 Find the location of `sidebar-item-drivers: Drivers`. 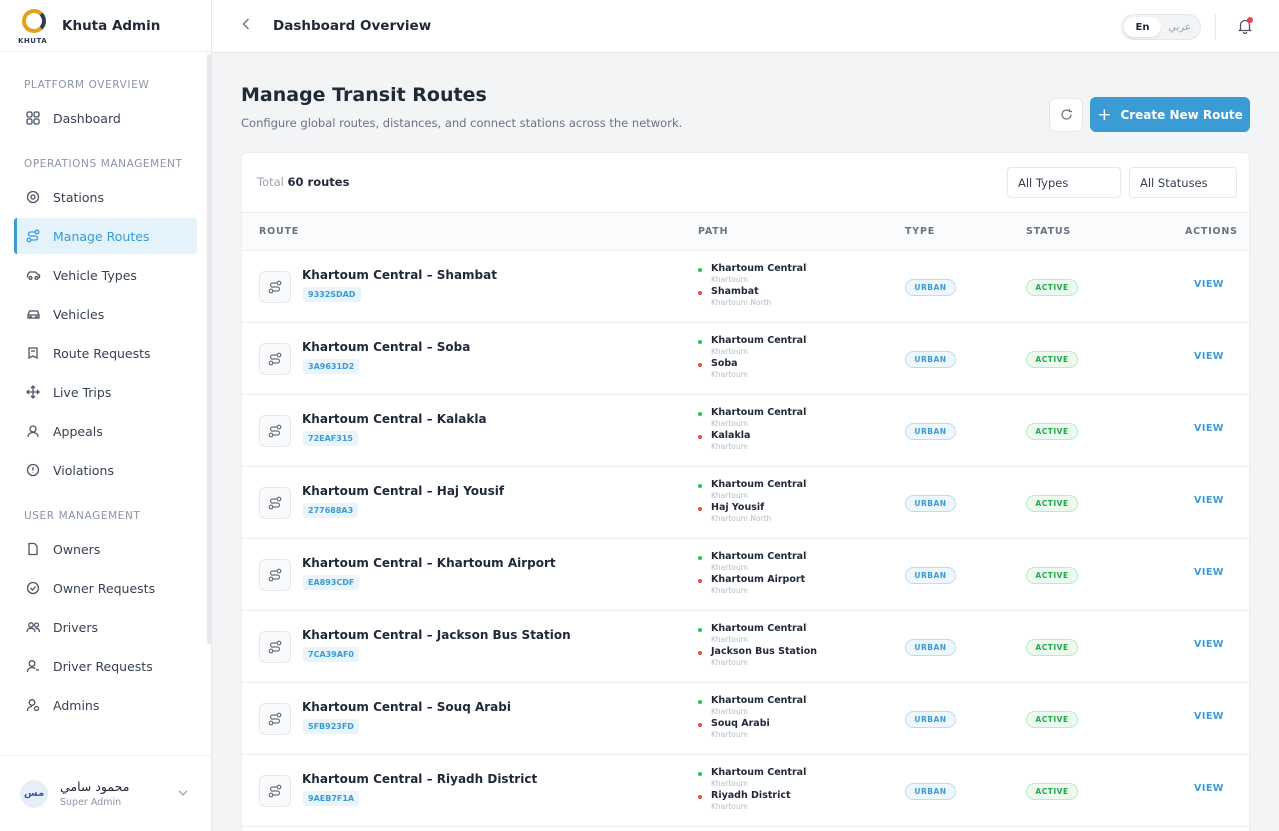

sidebar-item-drivers: Drivers is located at coordinates (105, 627).